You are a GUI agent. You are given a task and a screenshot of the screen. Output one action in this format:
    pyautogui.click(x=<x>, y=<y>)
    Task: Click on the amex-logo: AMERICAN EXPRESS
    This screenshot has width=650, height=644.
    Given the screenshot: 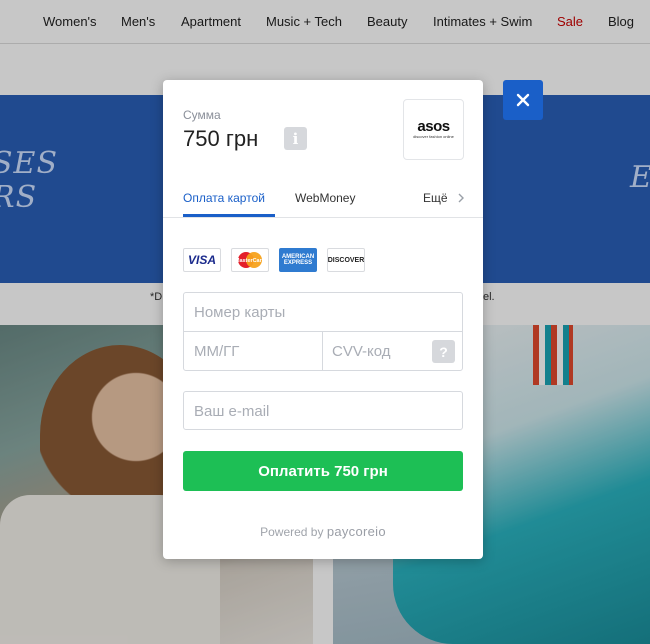 What is the action you would take?
    pyautogui.click(x=298, y=260)
    